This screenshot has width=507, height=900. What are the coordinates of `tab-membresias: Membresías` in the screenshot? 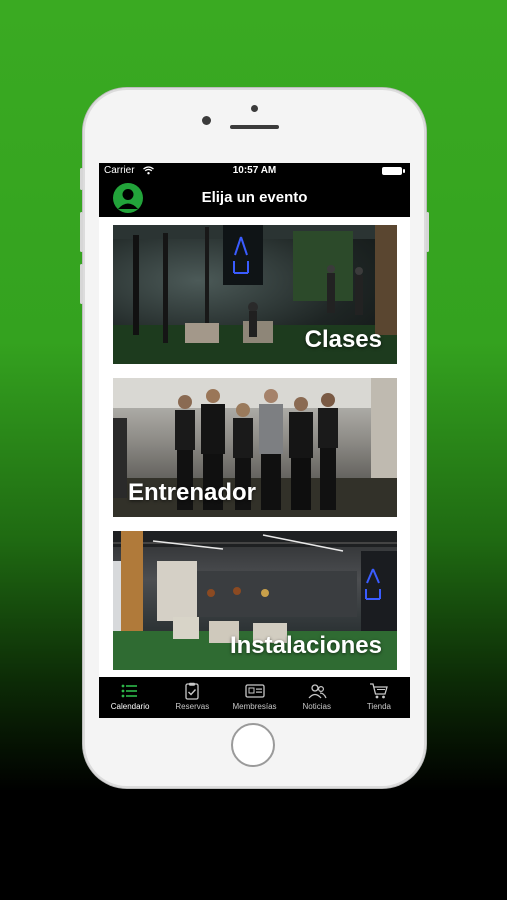 It's located at (254, 697).